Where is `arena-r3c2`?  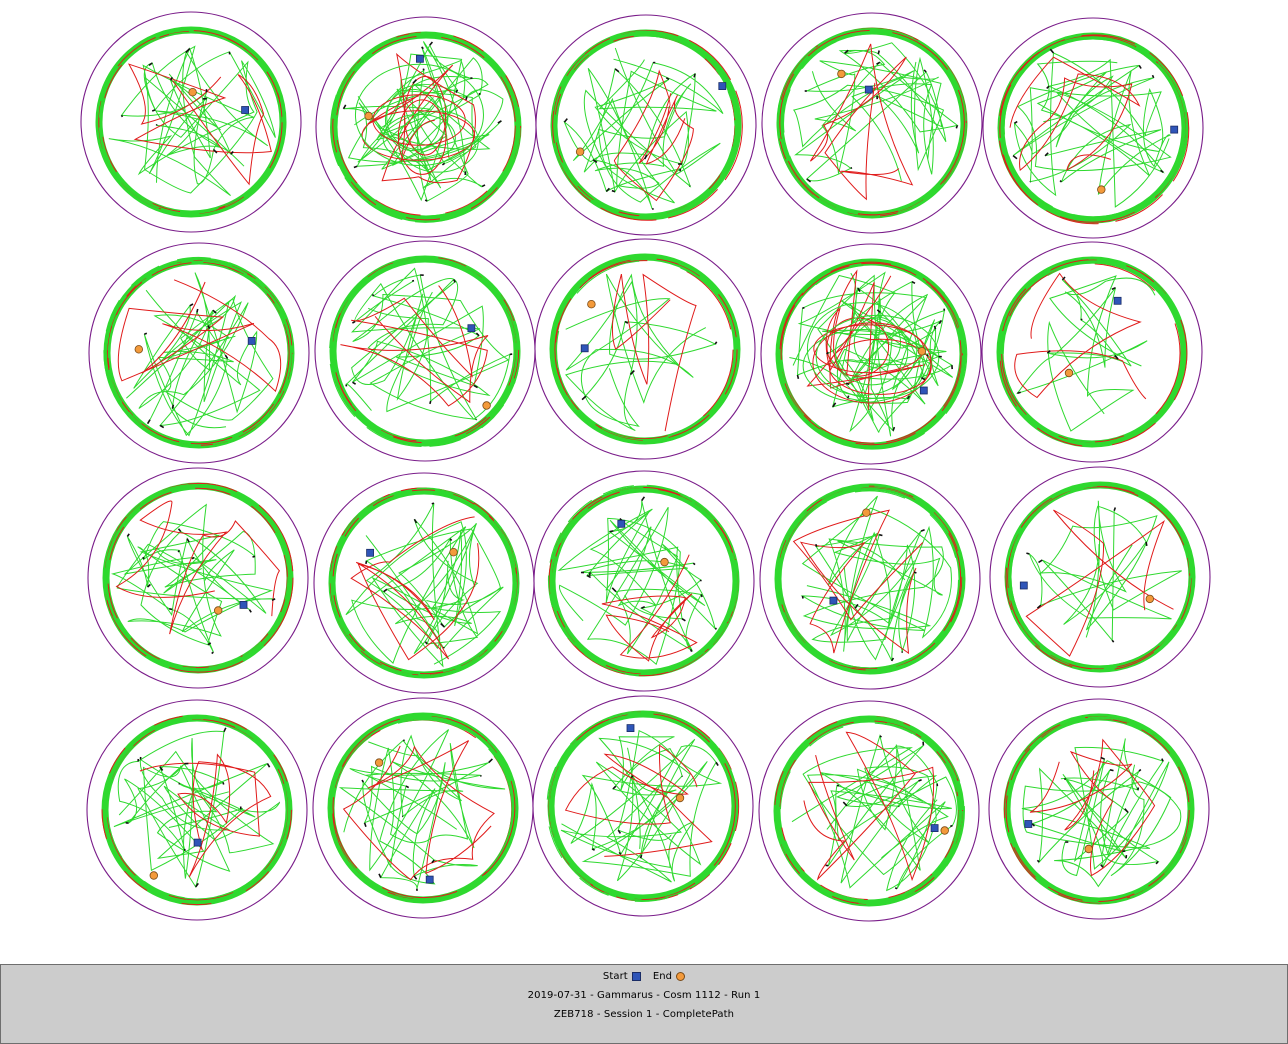 arena-r3c2 is located at coordinates (424, 583).